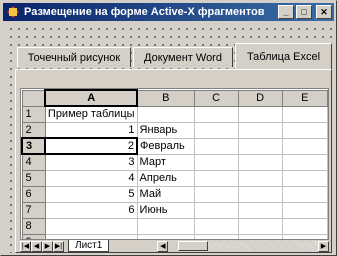 This screenshot has height=256, width=337. Describe the element at coordinates (304, 194) in the screenshot. I see `cell-e6` at that location.